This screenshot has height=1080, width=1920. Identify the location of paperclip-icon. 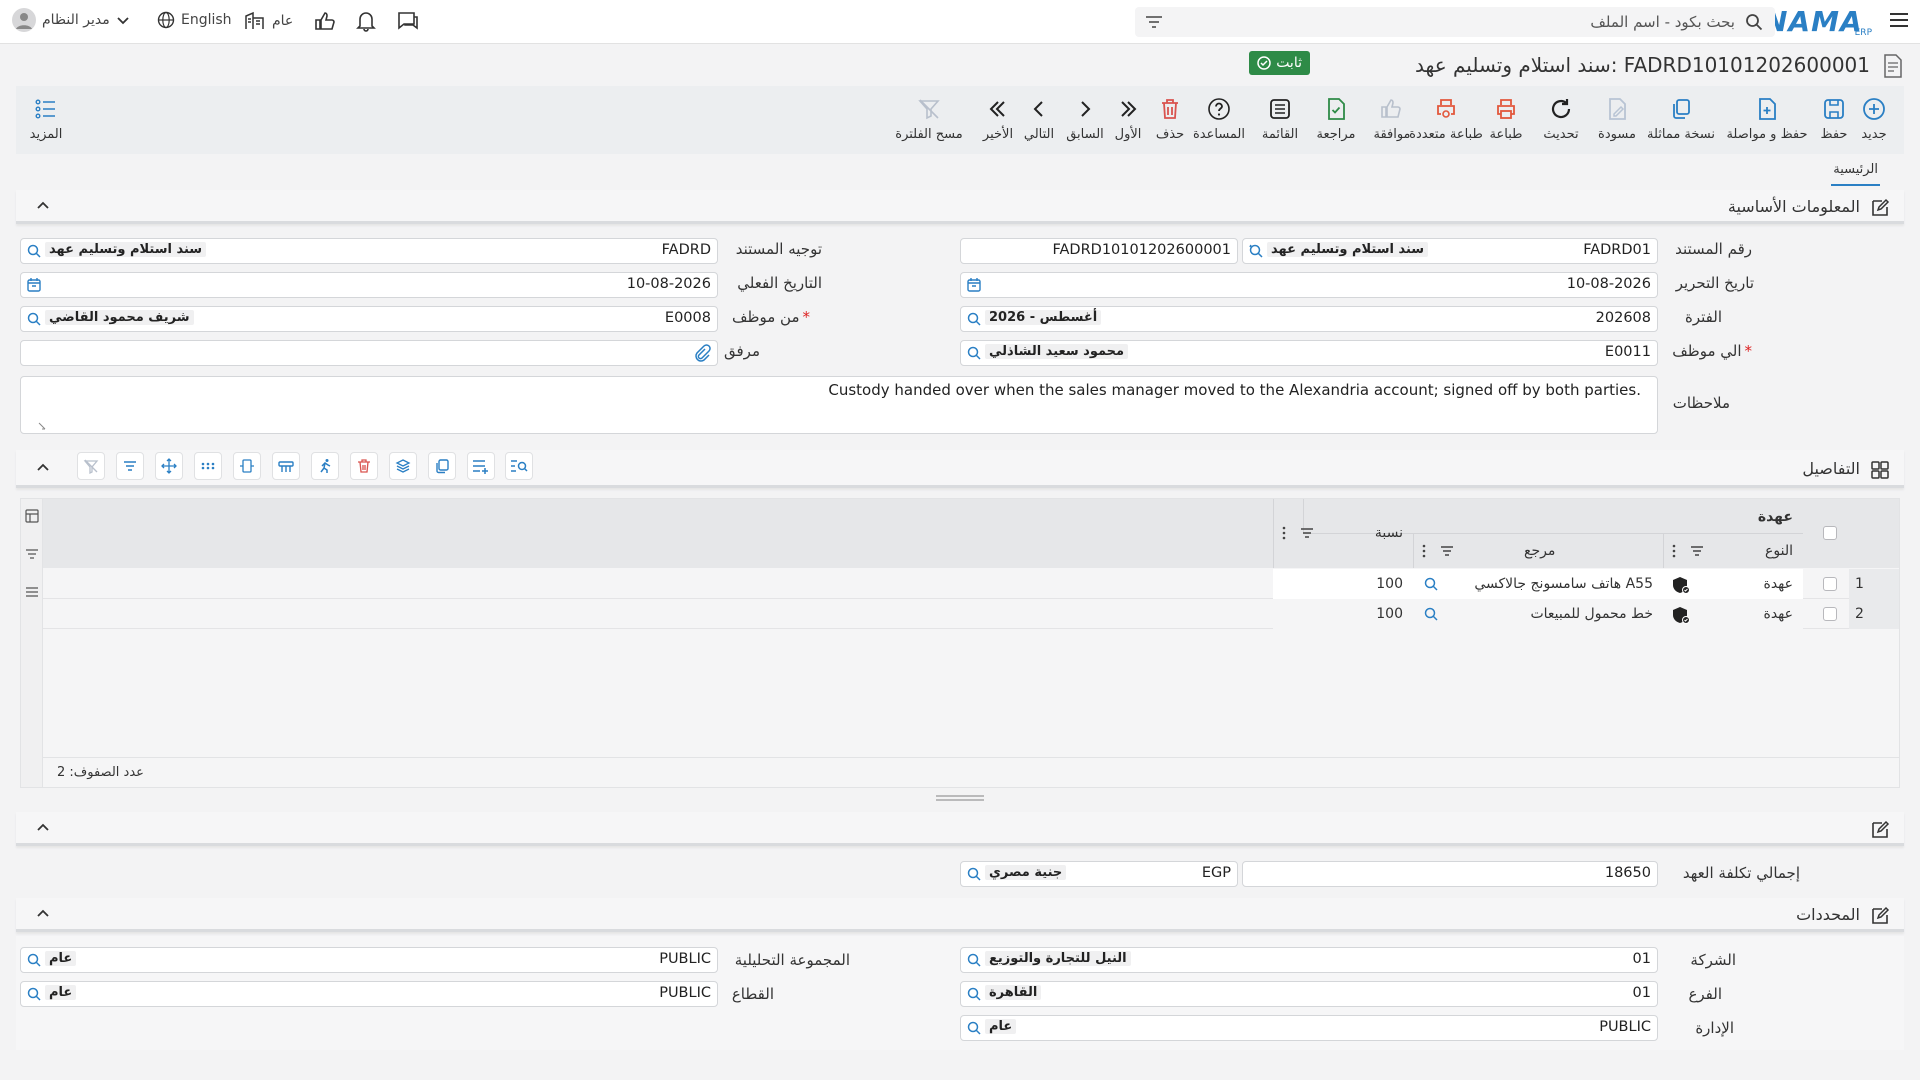
(702, 353).